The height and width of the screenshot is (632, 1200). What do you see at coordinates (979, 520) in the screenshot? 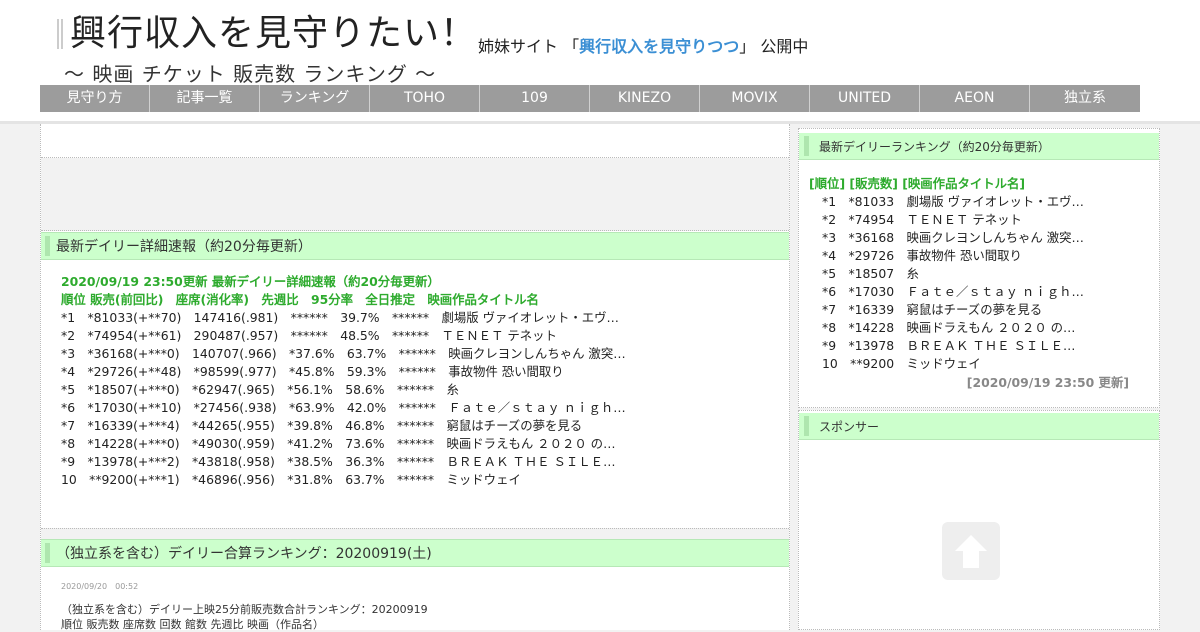
I see `sponsor-widget: スポンサー` at bounding box center [979, 520].